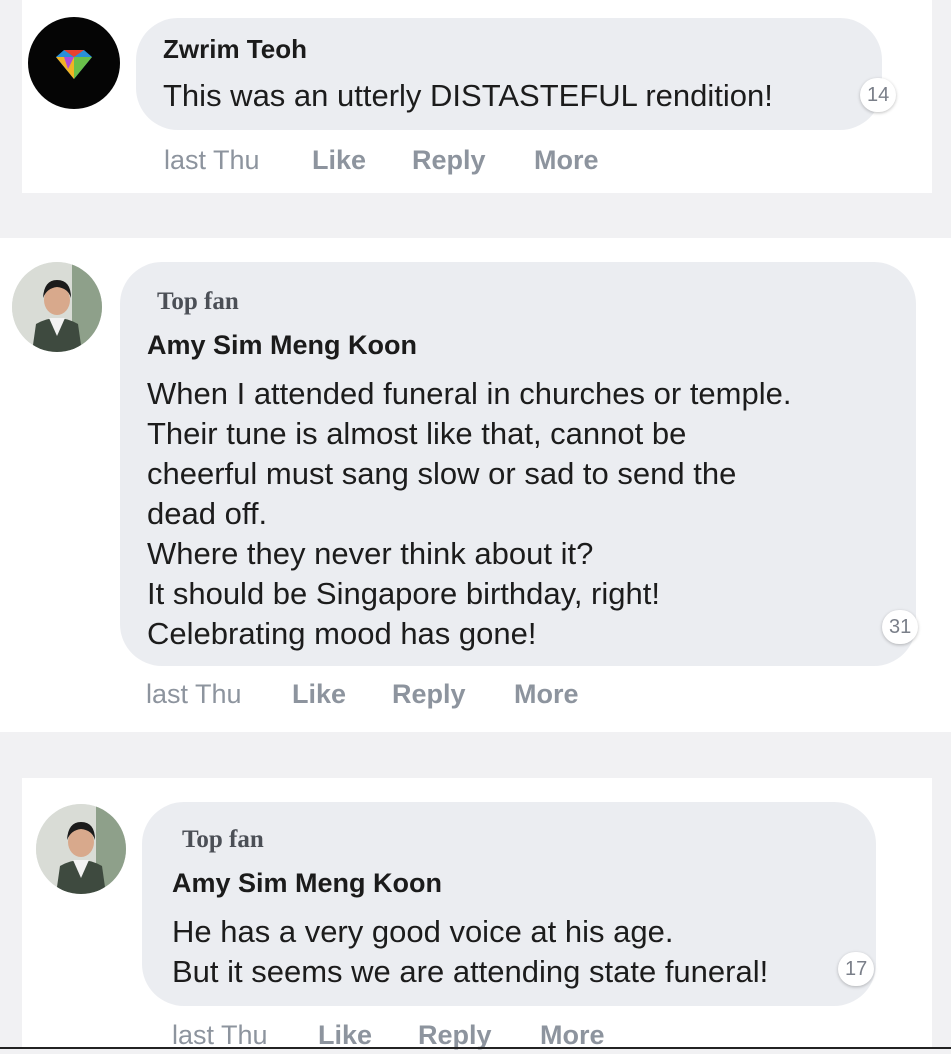 The image size is (951, 1054). What do you see at coordinates (403, 593) in the screenshot?
I see `comment-text-line: It should be Singapore birthday, right!` at bounding box center [403, 593].